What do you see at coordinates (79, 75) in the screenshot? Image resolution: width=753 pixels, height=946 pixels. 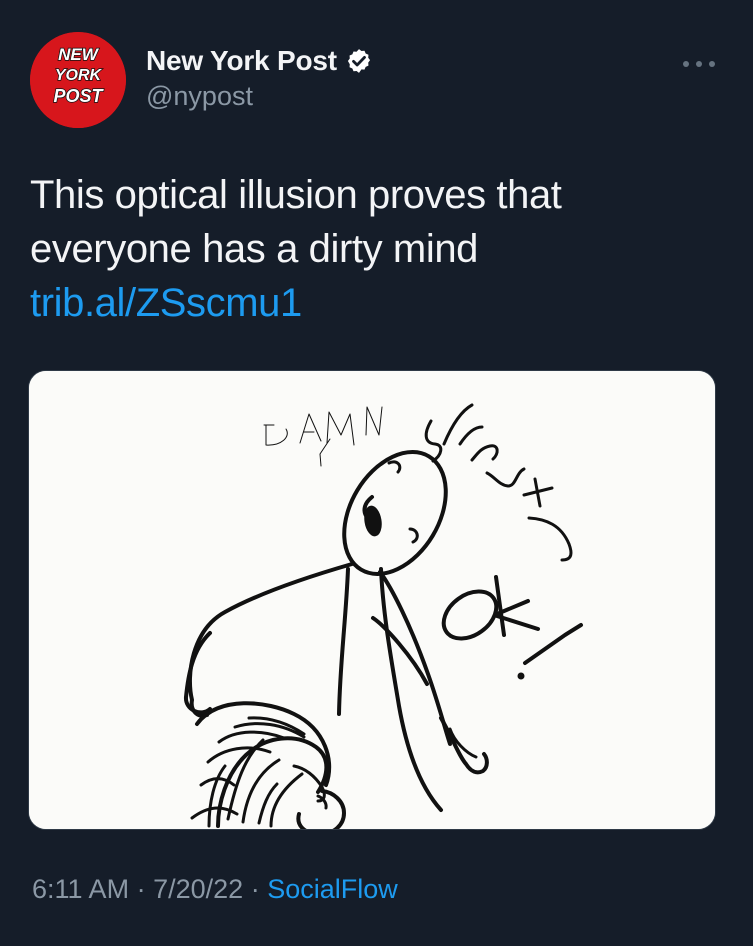 I see `avatar-logo-line-2: YORK` at bounding box center [79, 75].